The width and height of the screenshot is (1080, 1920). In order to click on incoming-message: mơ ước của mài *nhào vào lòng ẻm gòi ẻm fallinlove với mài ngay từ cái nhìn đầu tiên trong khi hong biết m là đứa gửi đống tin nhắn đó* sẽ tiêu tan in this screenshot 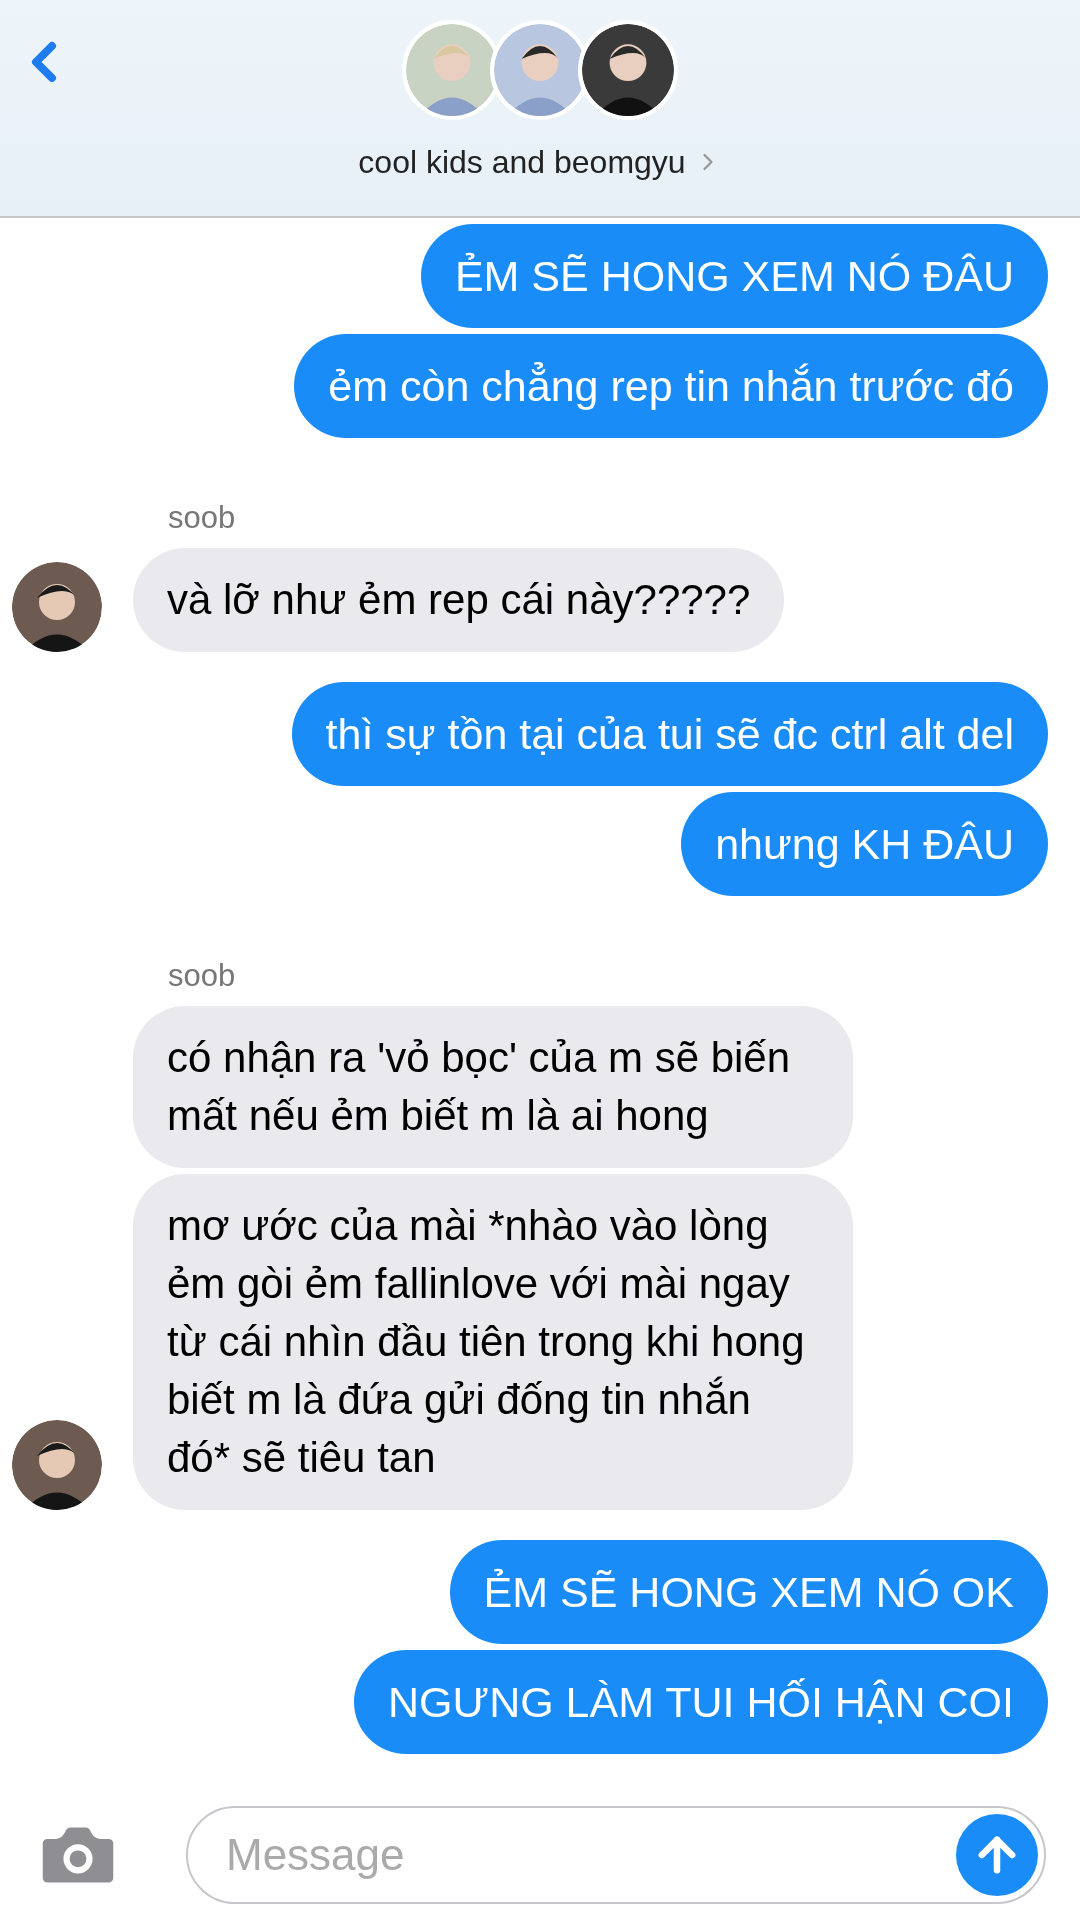, I will do `click(493, 1342)`.